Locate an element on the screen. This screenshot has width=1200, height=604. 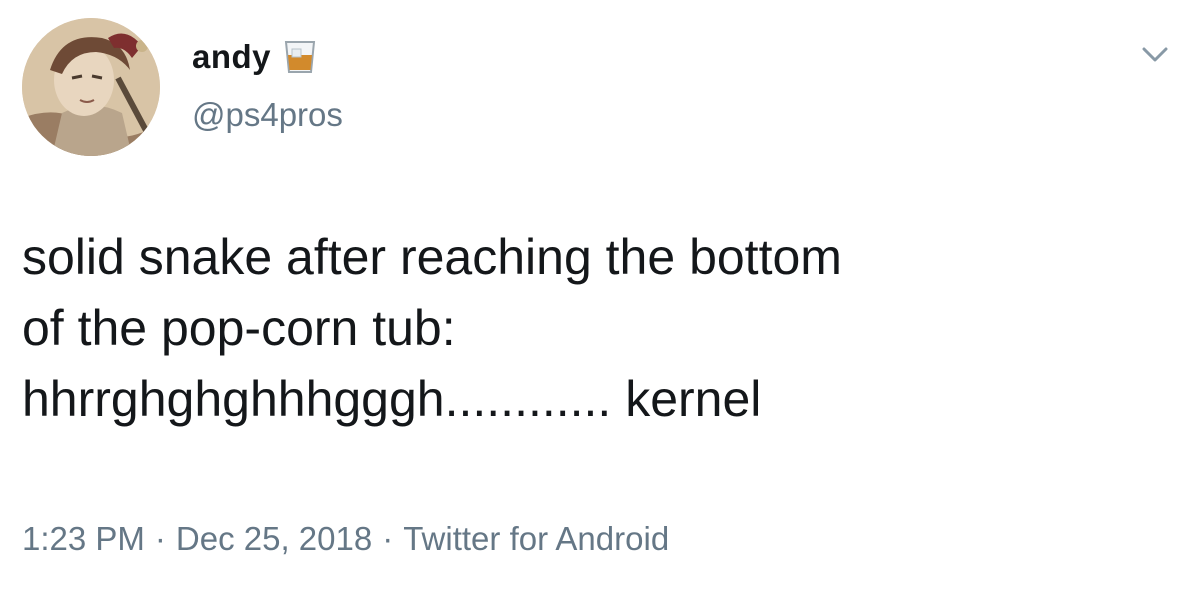
tweet-metadata: 1:23 PM · Dec 25, 2018 · Twitter for Android is located at coordinates (345, 539).